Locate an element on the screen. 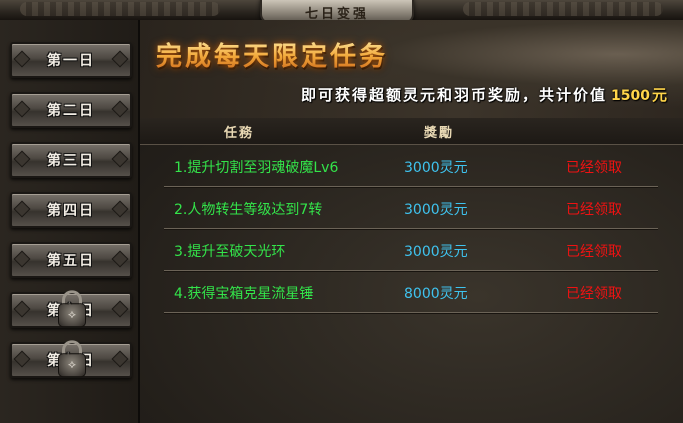 The image size is (683, 423). task-row: 1.提升切割至羽魂破魔Lv6 3000灵元 已经领取 is located at coordinates (411, 166).